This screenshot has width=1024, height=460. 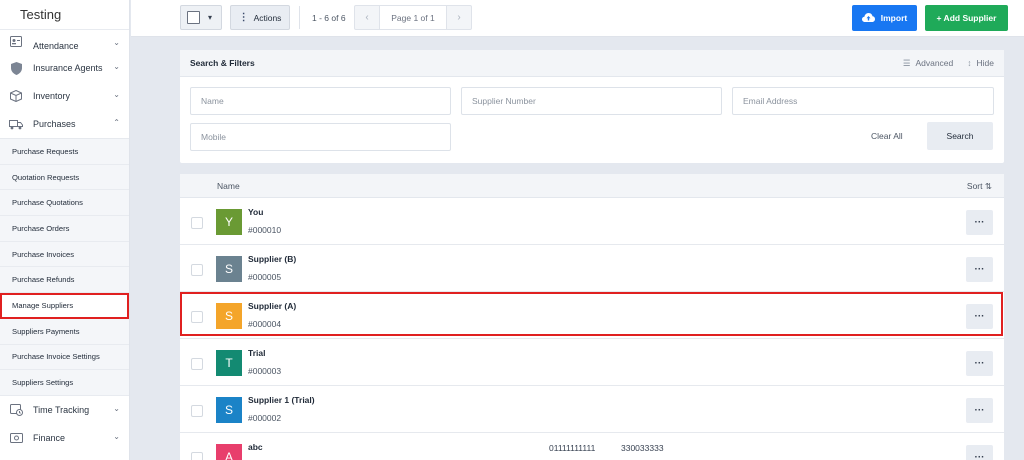 I want to click on shield-icon, so click(x=16, y=68).